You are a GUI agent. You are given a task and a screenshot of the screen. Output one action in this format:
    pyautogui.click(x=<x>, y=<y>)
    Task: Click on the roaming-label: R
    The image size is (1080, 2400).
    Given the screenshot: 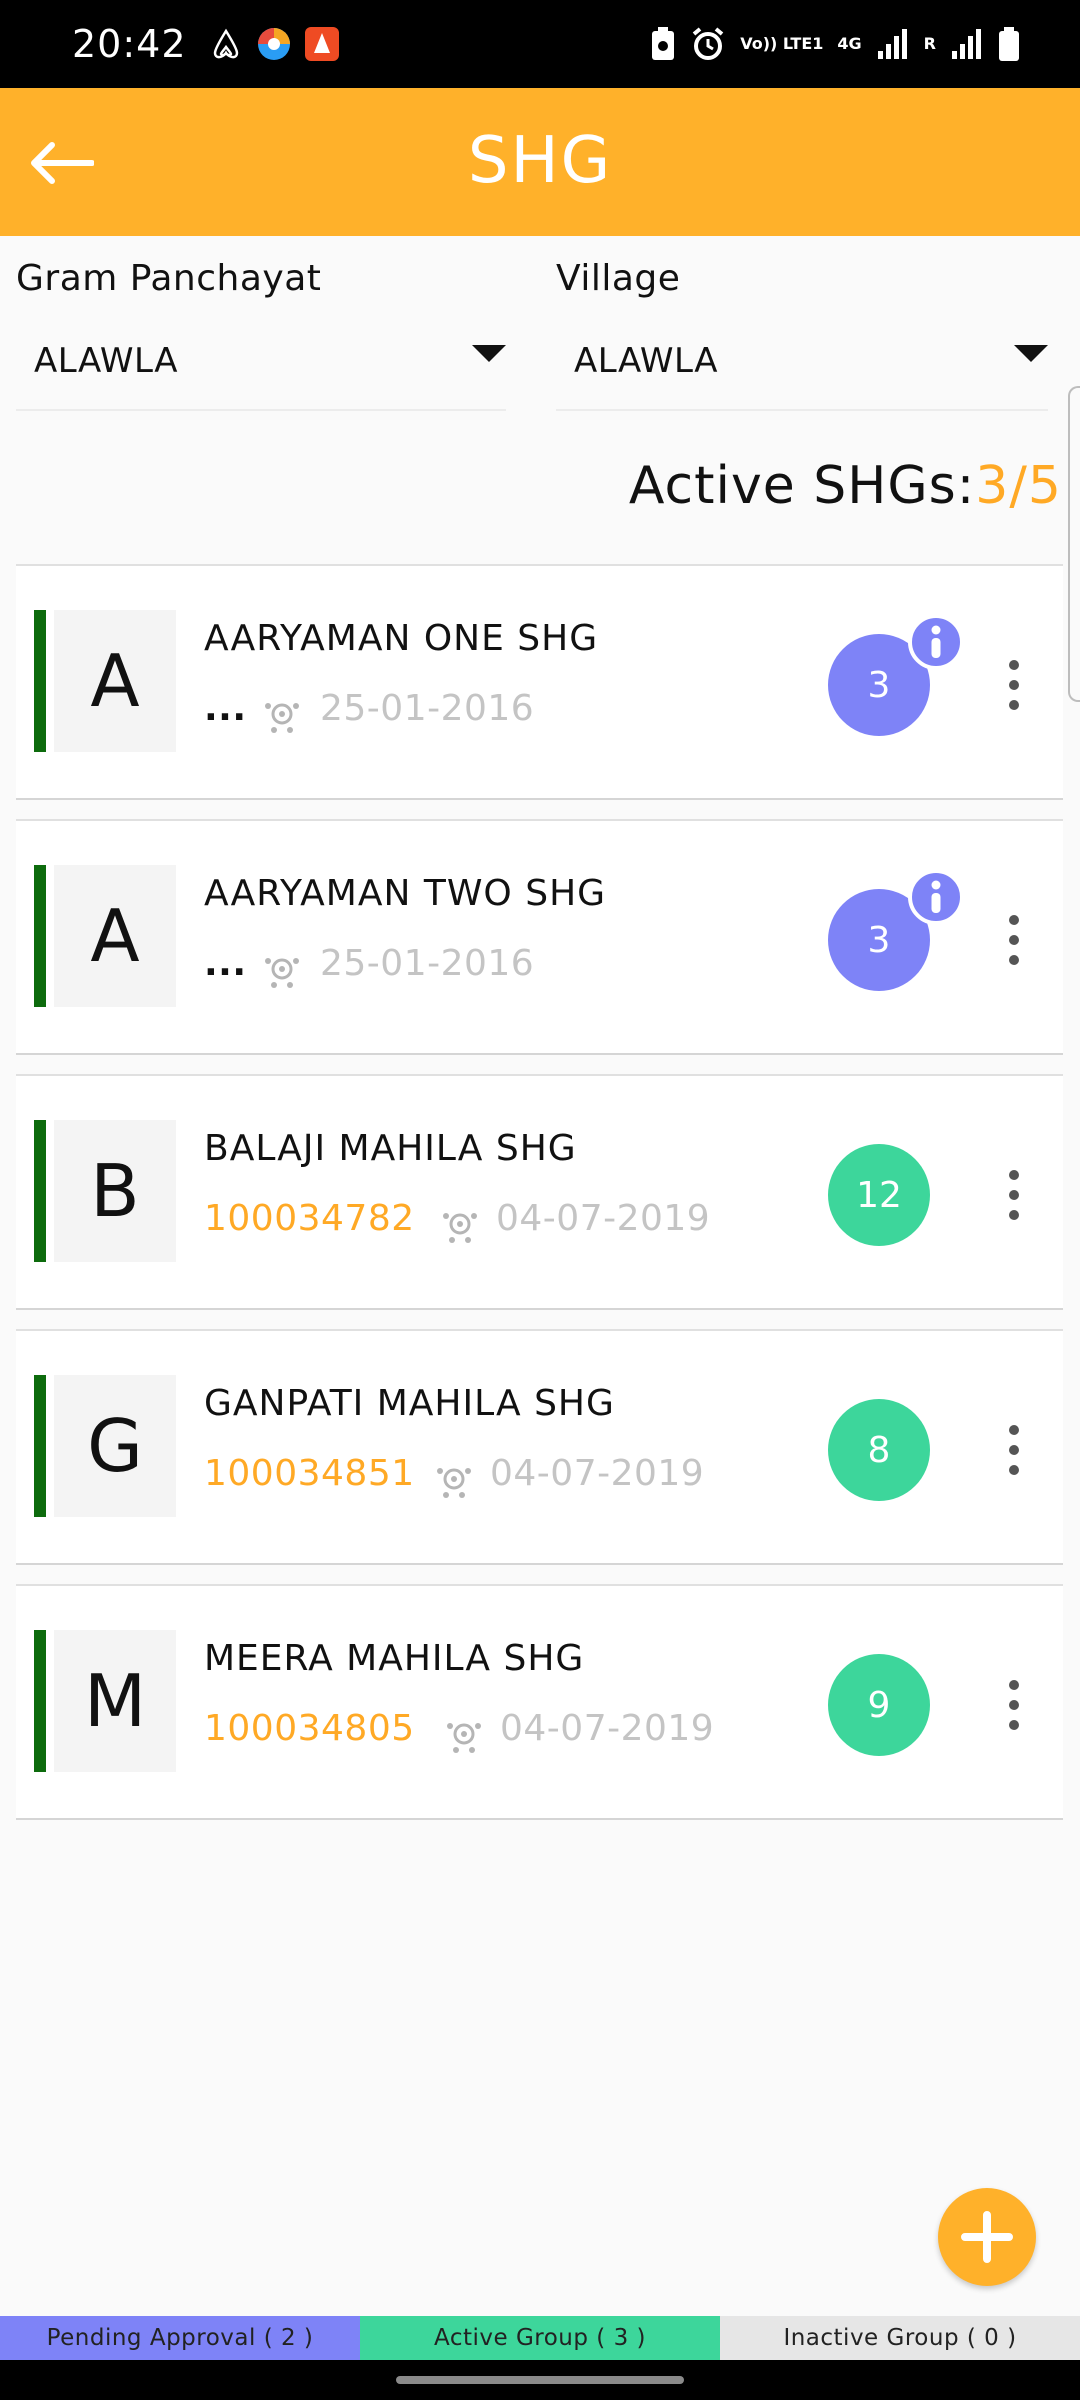 What is the action you would take?
    pyautogui.click(x=929, y=43)
    